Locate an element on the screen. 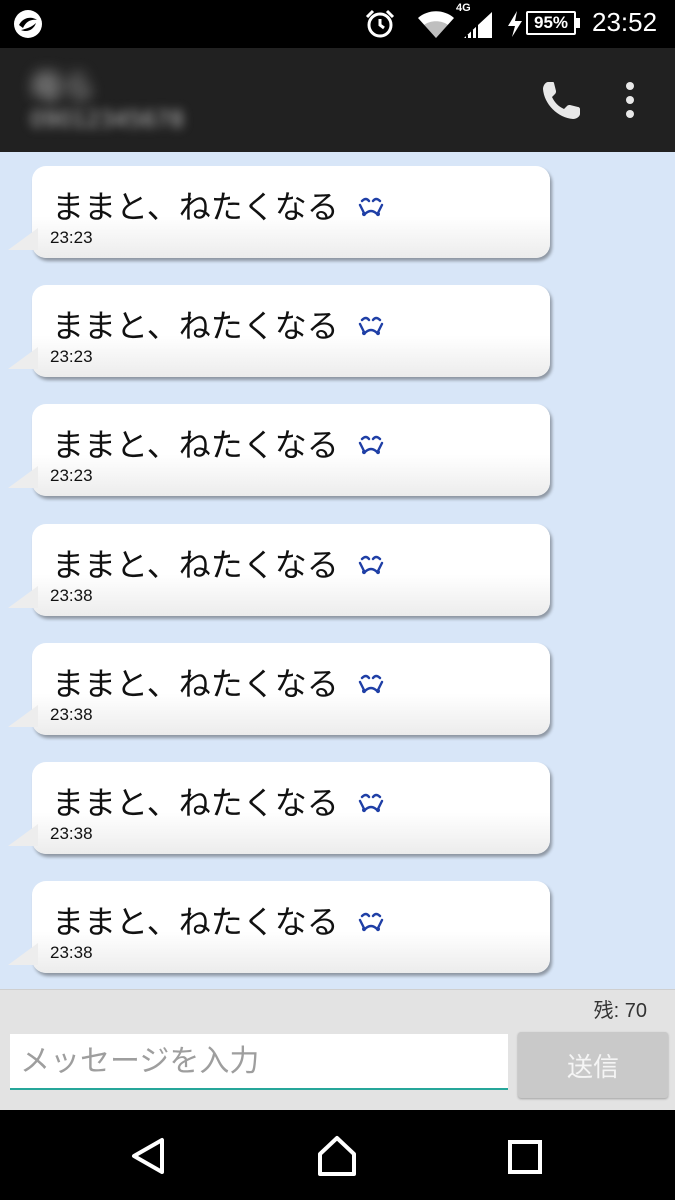 This screenshot has width=675, height=1200. system-nav-bar is located at coordinates (337, 1155).